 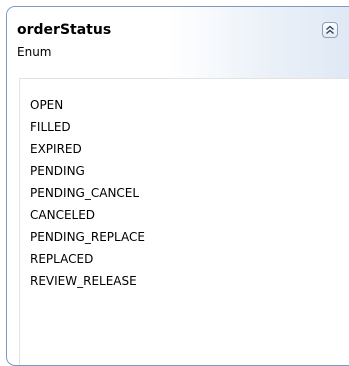 What do you see at coordinates (87, 237) in the screenshot?
I see `enum-value: PENDING_REPLACE` at bounding box center [87, 237].